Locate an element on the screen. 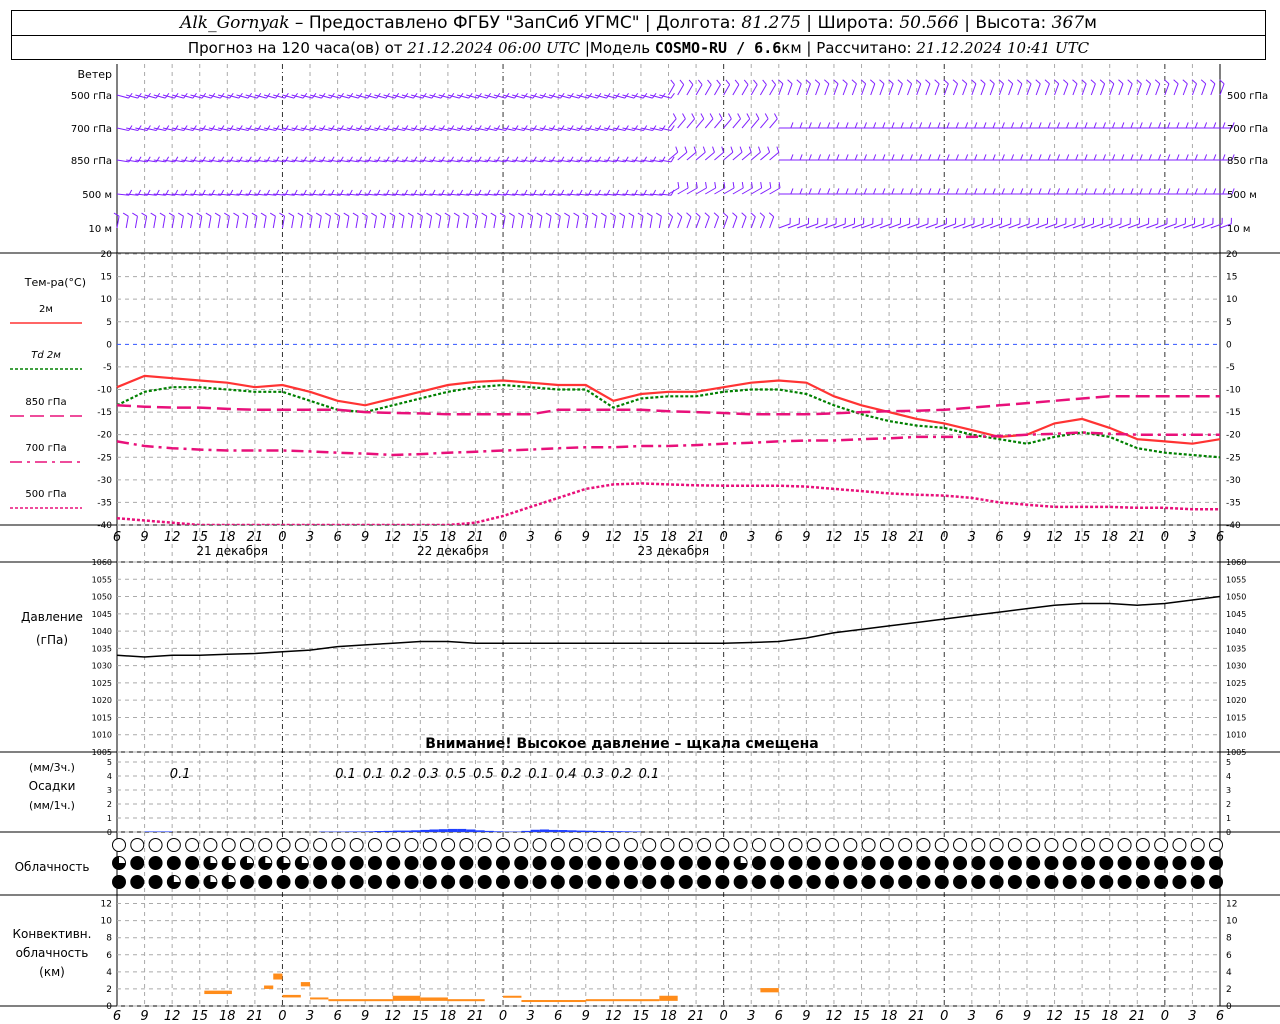  conv-x-tick-label: 9 is located at coordinates (1027, 1016).